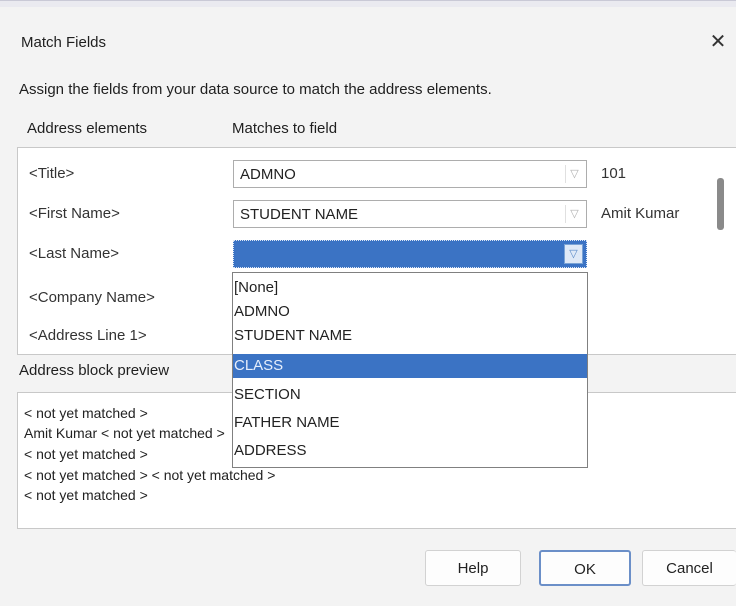 This screenshot has width=736, height=606. What do you see at coordinates (410, 312) in the screenshot?
I see `dropdown-option: ADMNO` at bounding box center [410, 312].